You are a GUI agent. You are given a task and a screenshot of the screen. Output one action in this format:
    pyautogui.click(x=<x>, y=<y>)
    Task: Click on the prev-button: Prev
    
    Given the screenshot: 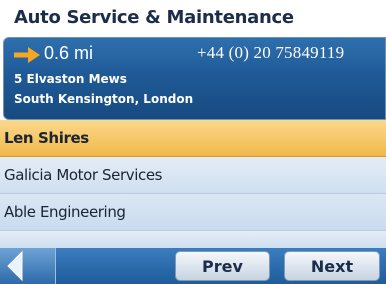 What is the action you would take?
    pyautogui.click(x=222, y=266)
    